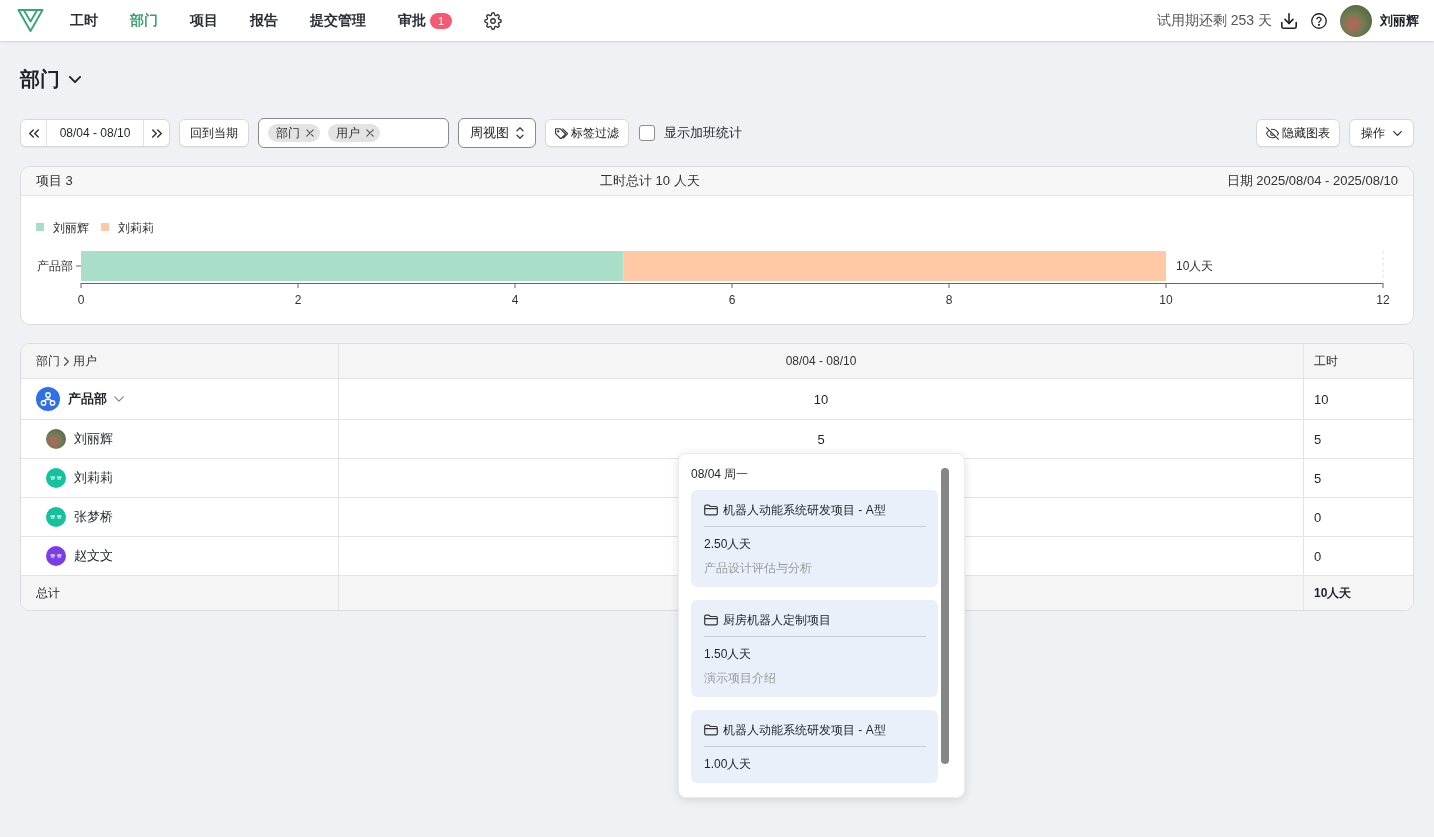  I want to click on current-period-button: 回到当期, so click(214, 133).